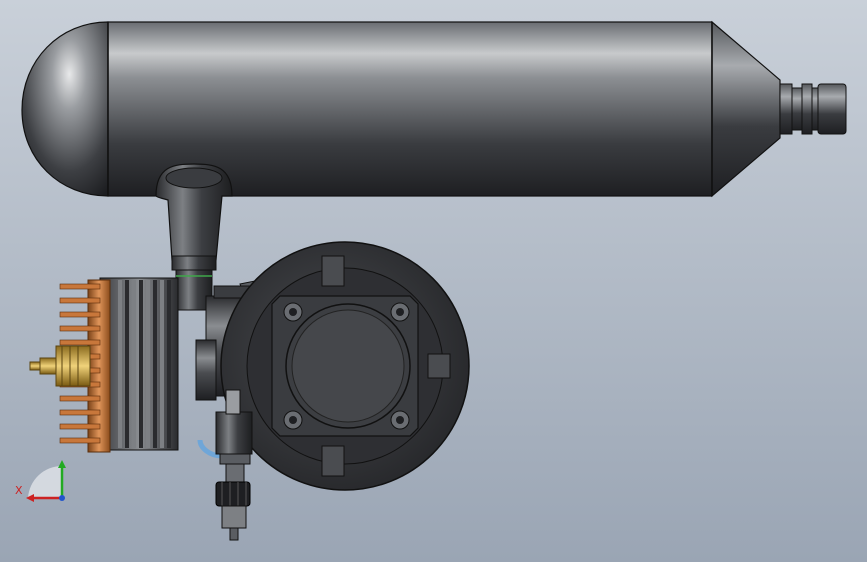 This screenshot has width=867, height=562. What do you see at coordinates (345, 366) in the screenshot?
I see `backplate-cover` at bounding box center [345, 366].